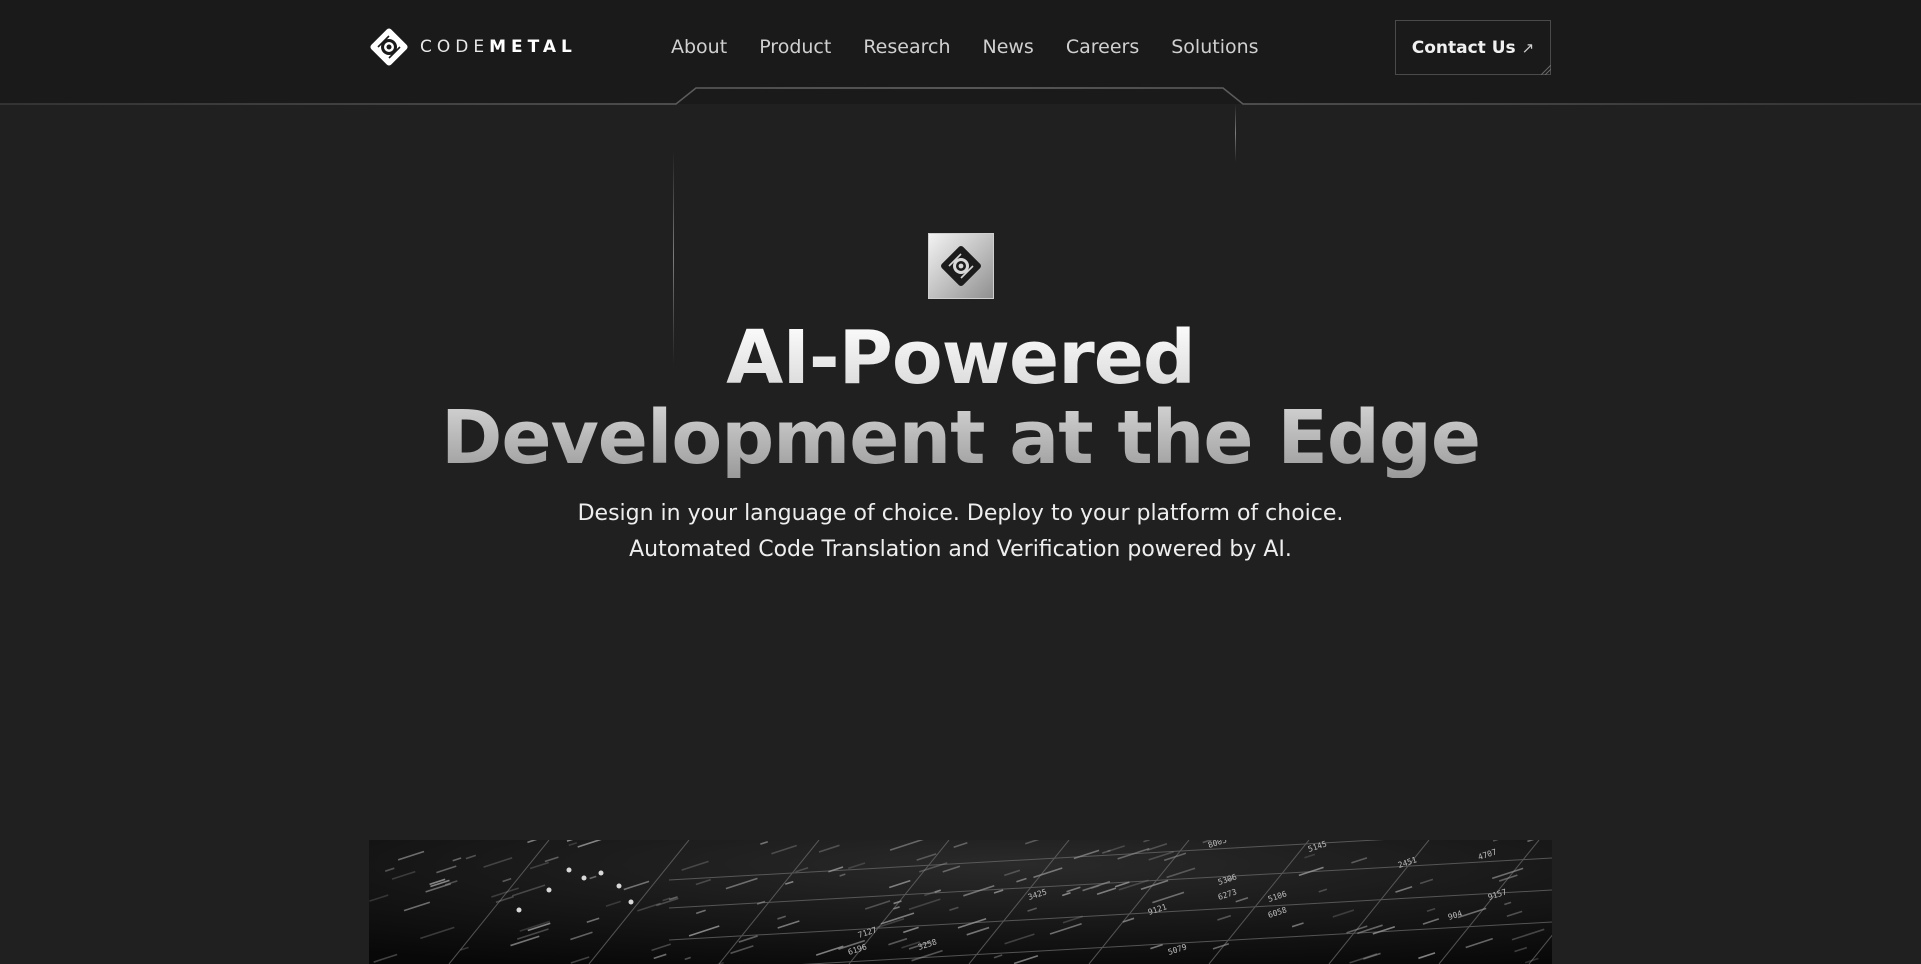 The height and width of the screenshot is (964, 1921). Describe the element at coordinates (1214, 47) in the screenshot. I see `nav-item-solutions: Solutions` at that location.